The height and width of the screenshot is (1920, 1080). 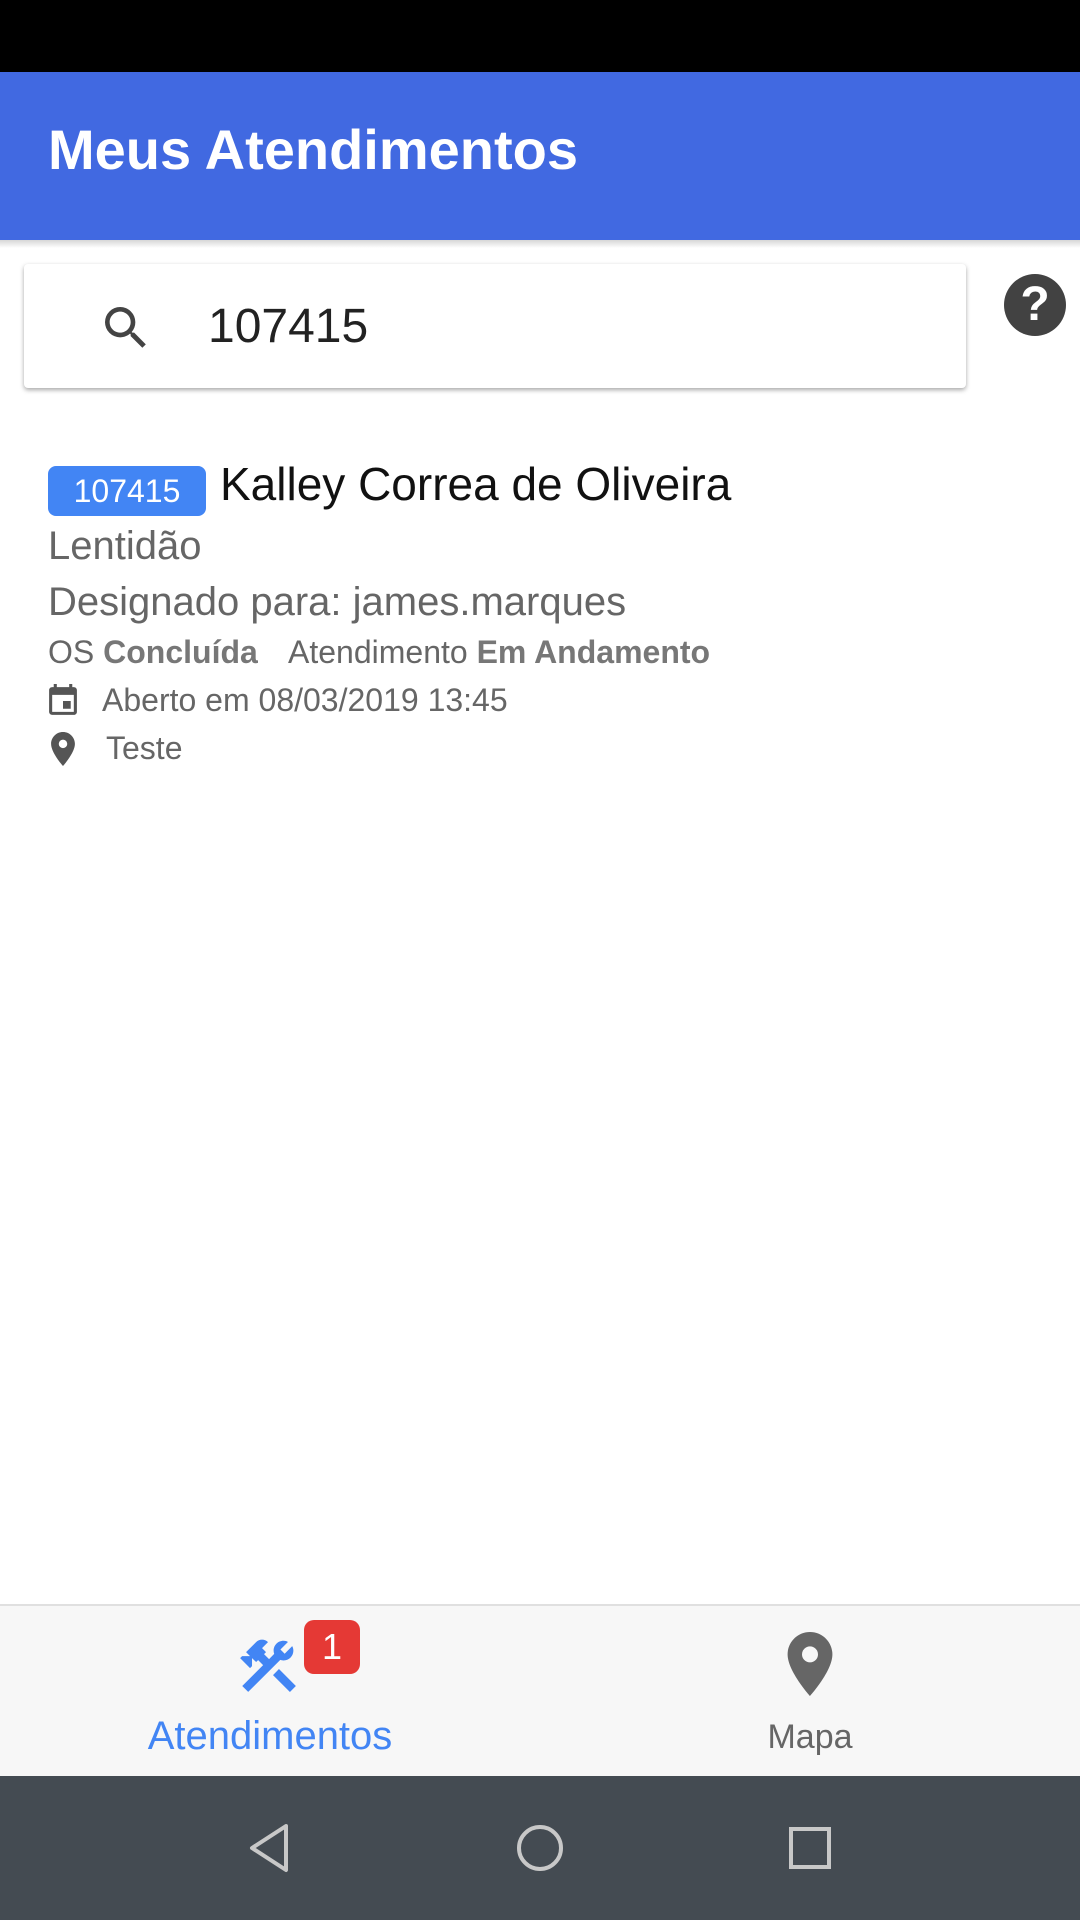 I want to click on app-bar: Meus Atendimentos, so click(x=540, y=156).